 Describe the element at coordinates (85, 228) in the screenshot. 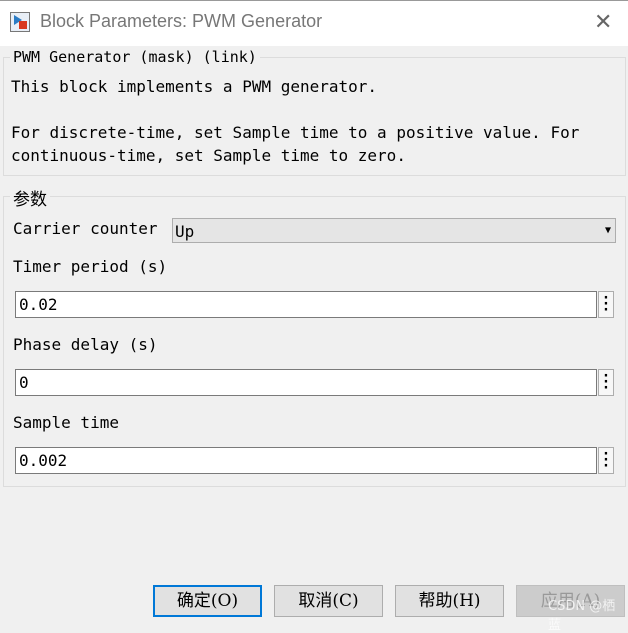

I see `carrier-counter-label: Carrier counter` at that location.